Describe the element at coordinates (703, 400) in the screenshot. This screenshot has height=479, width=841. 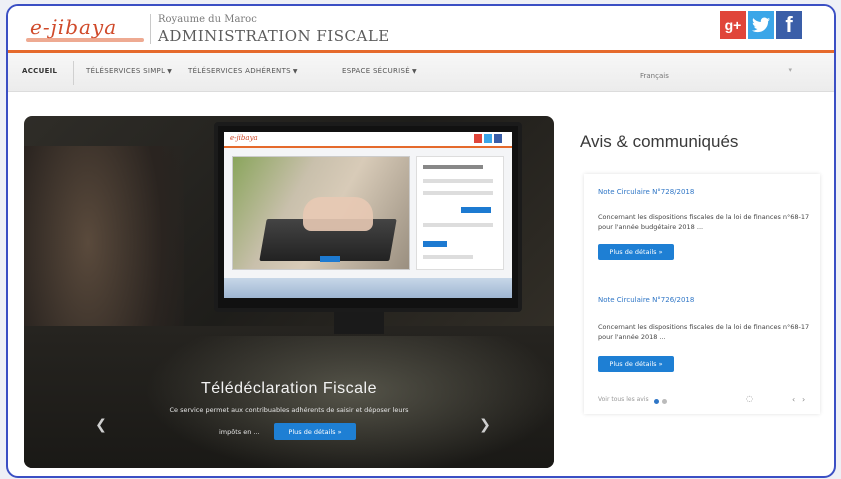
I see `news-footer: Voir tous les avis ◌ ‹ ›` at that location.